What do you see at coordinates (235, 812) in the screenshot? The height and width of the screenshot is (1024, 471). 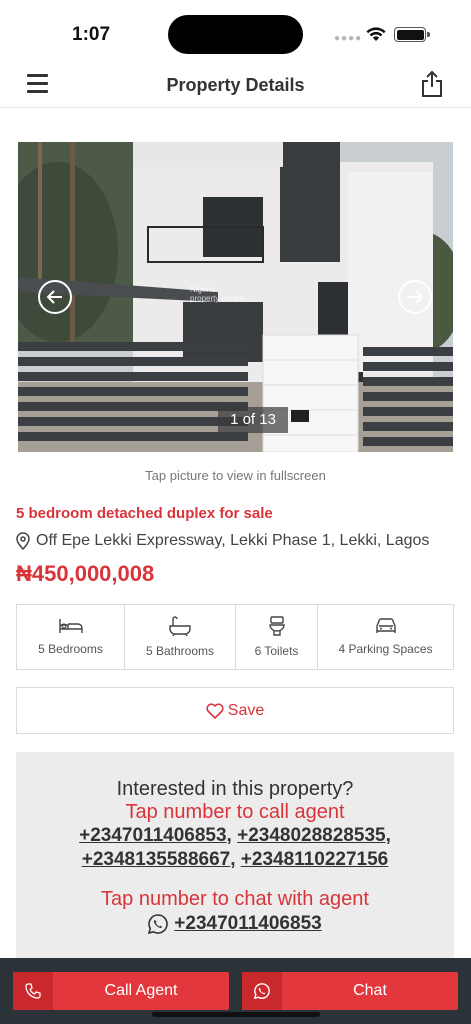 I see `call-hint: Tap number to call agent` at bounding box center [235, 812].